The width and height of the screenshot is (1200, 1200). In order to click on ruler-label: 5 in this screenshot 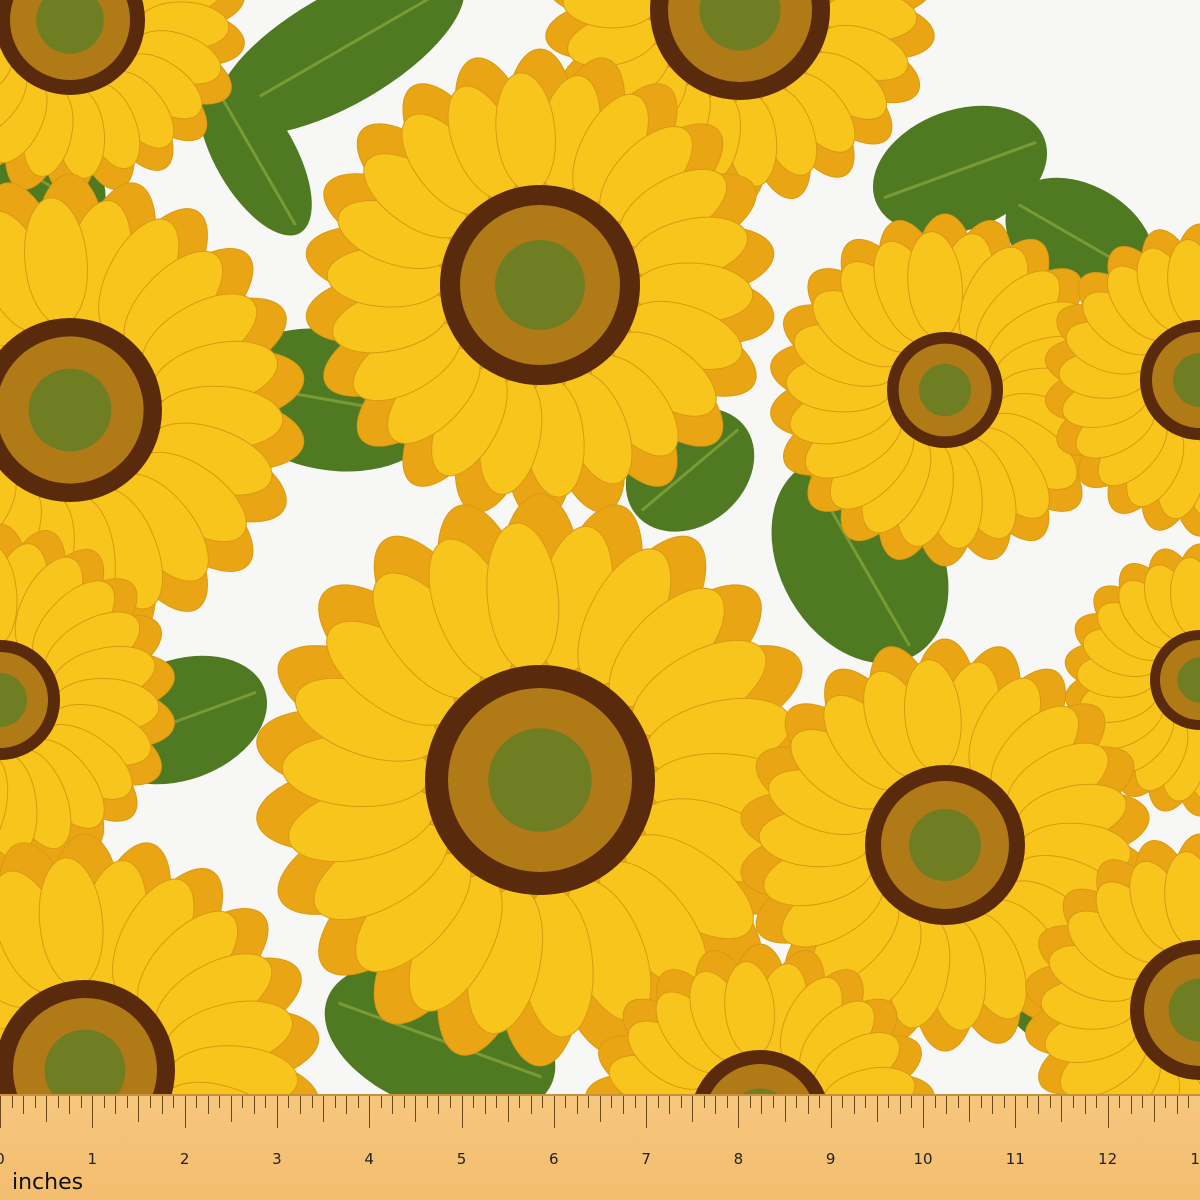, I will do `click(461, 1159)`.